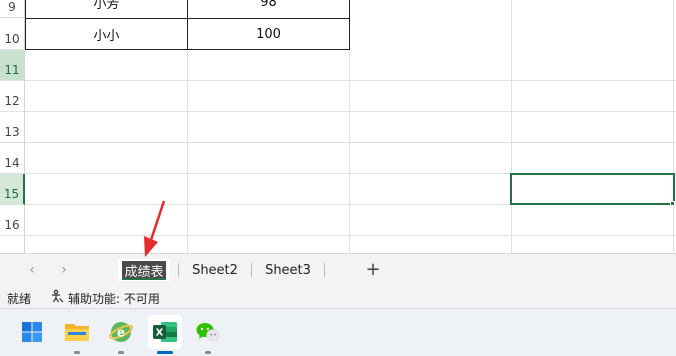  What do you see at coordinates (144, 270) in the screenshot?
I see `tab-label: 成绩表` at bounding box center [144, 270].